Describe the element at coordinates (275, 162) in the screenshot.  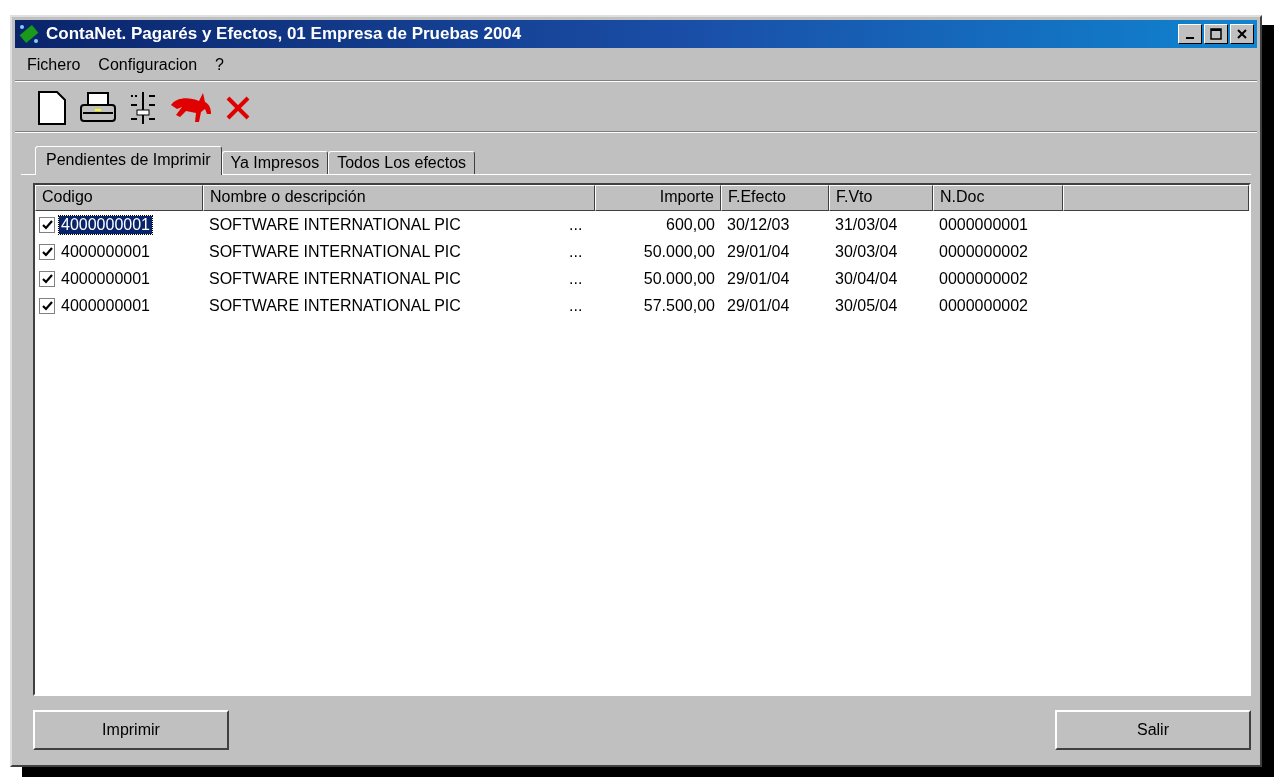
I see `tab: Ya Impresos` at that location.